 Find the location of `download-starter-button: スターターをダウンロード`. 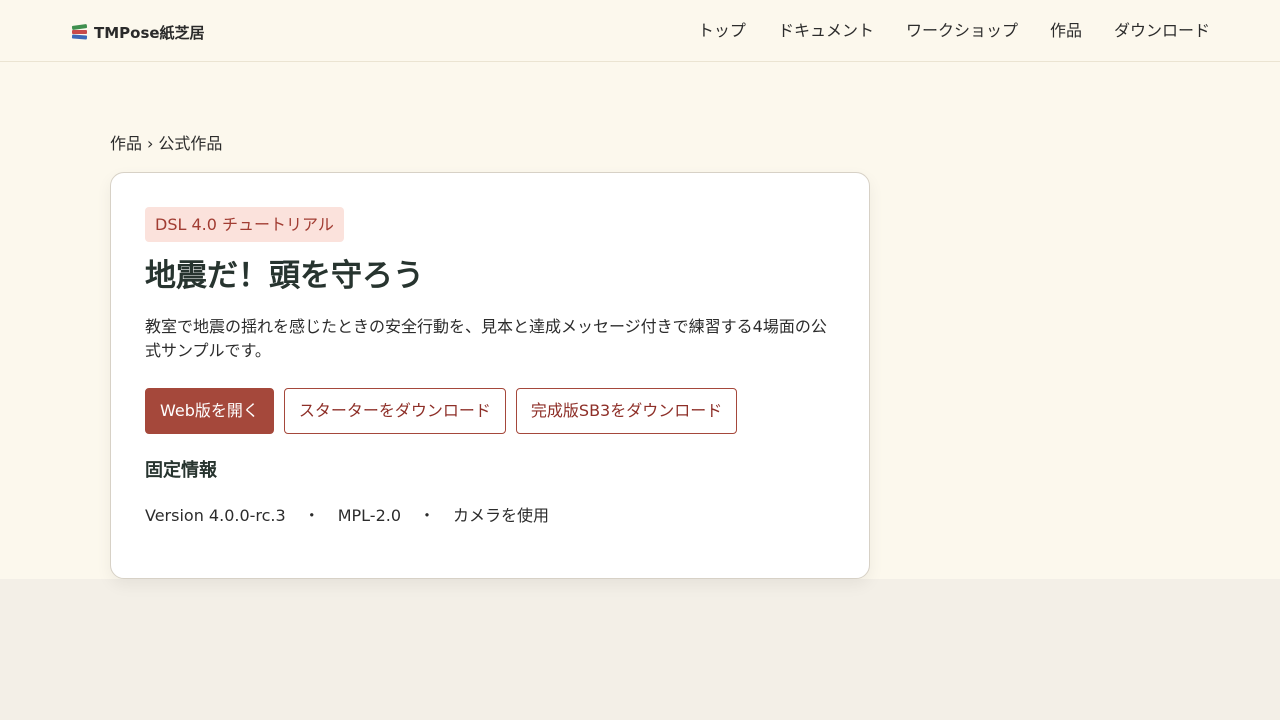

download-starter-button: スターターをダウンロード is located at coordinates (394, 411).